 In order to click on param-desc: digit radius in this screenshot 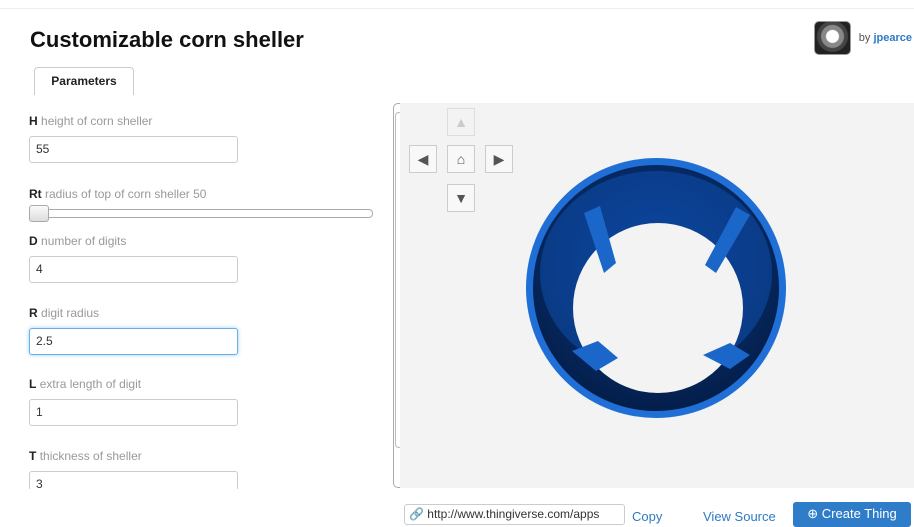, I will do `click(70, 313)`.